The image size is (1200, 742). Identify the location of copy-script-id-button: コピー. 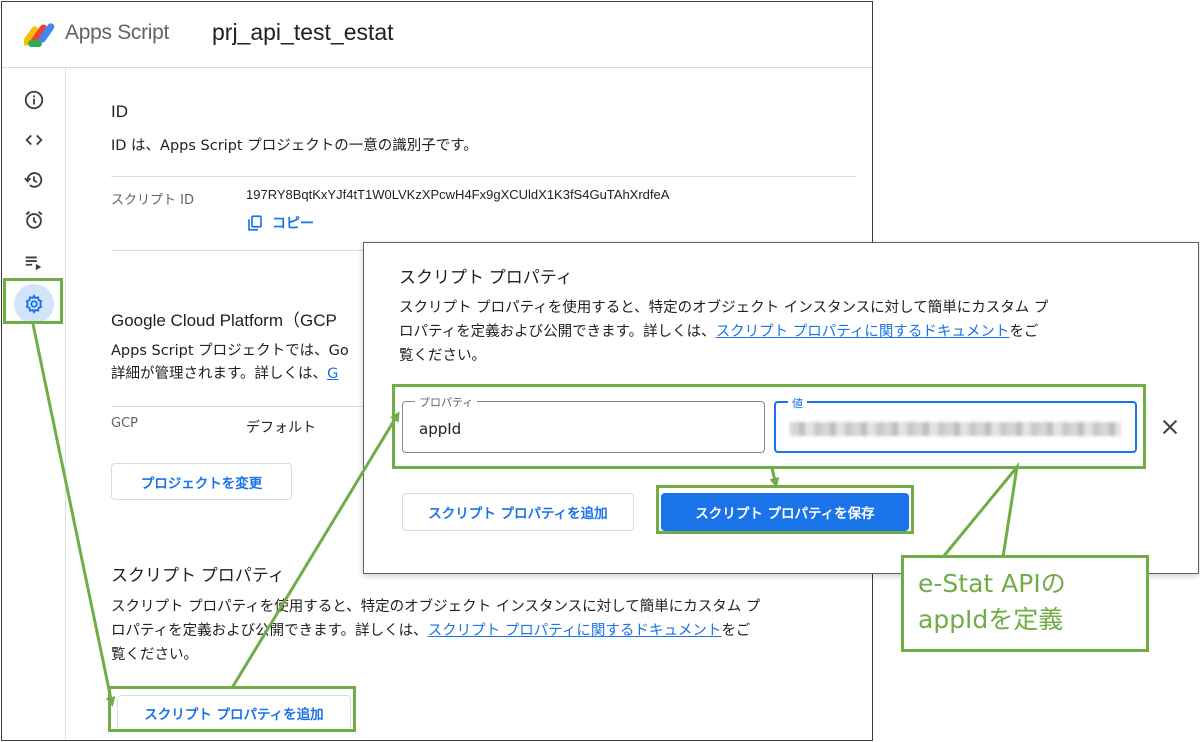
(280, 223).